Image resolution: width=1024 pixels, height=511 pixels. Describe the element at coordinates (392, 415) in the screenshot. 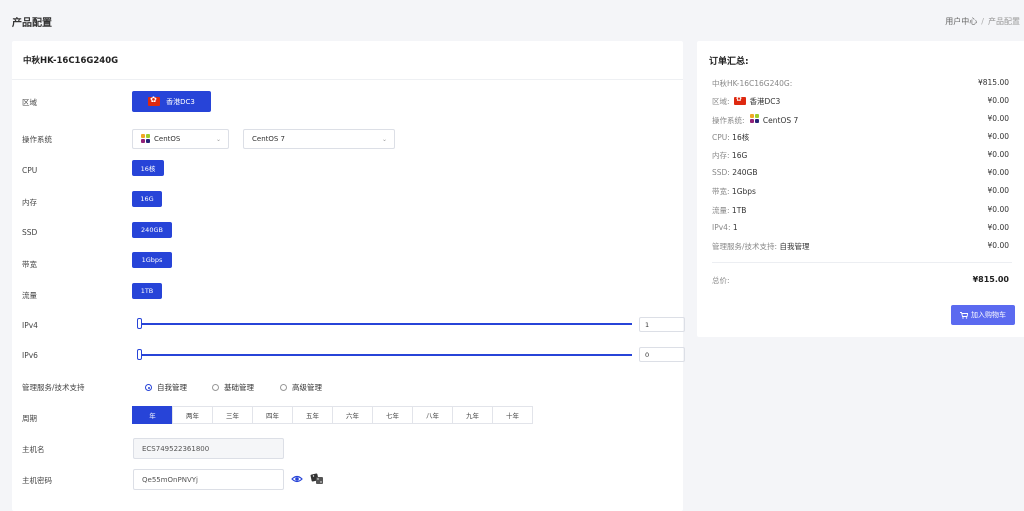

I see `period-option-7y: 七年` at that location.